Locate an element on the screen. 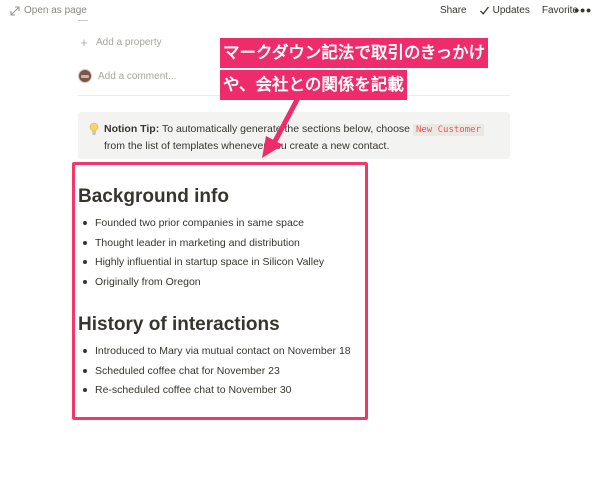  updates-button: Updates is located at coordinates (504, 10).